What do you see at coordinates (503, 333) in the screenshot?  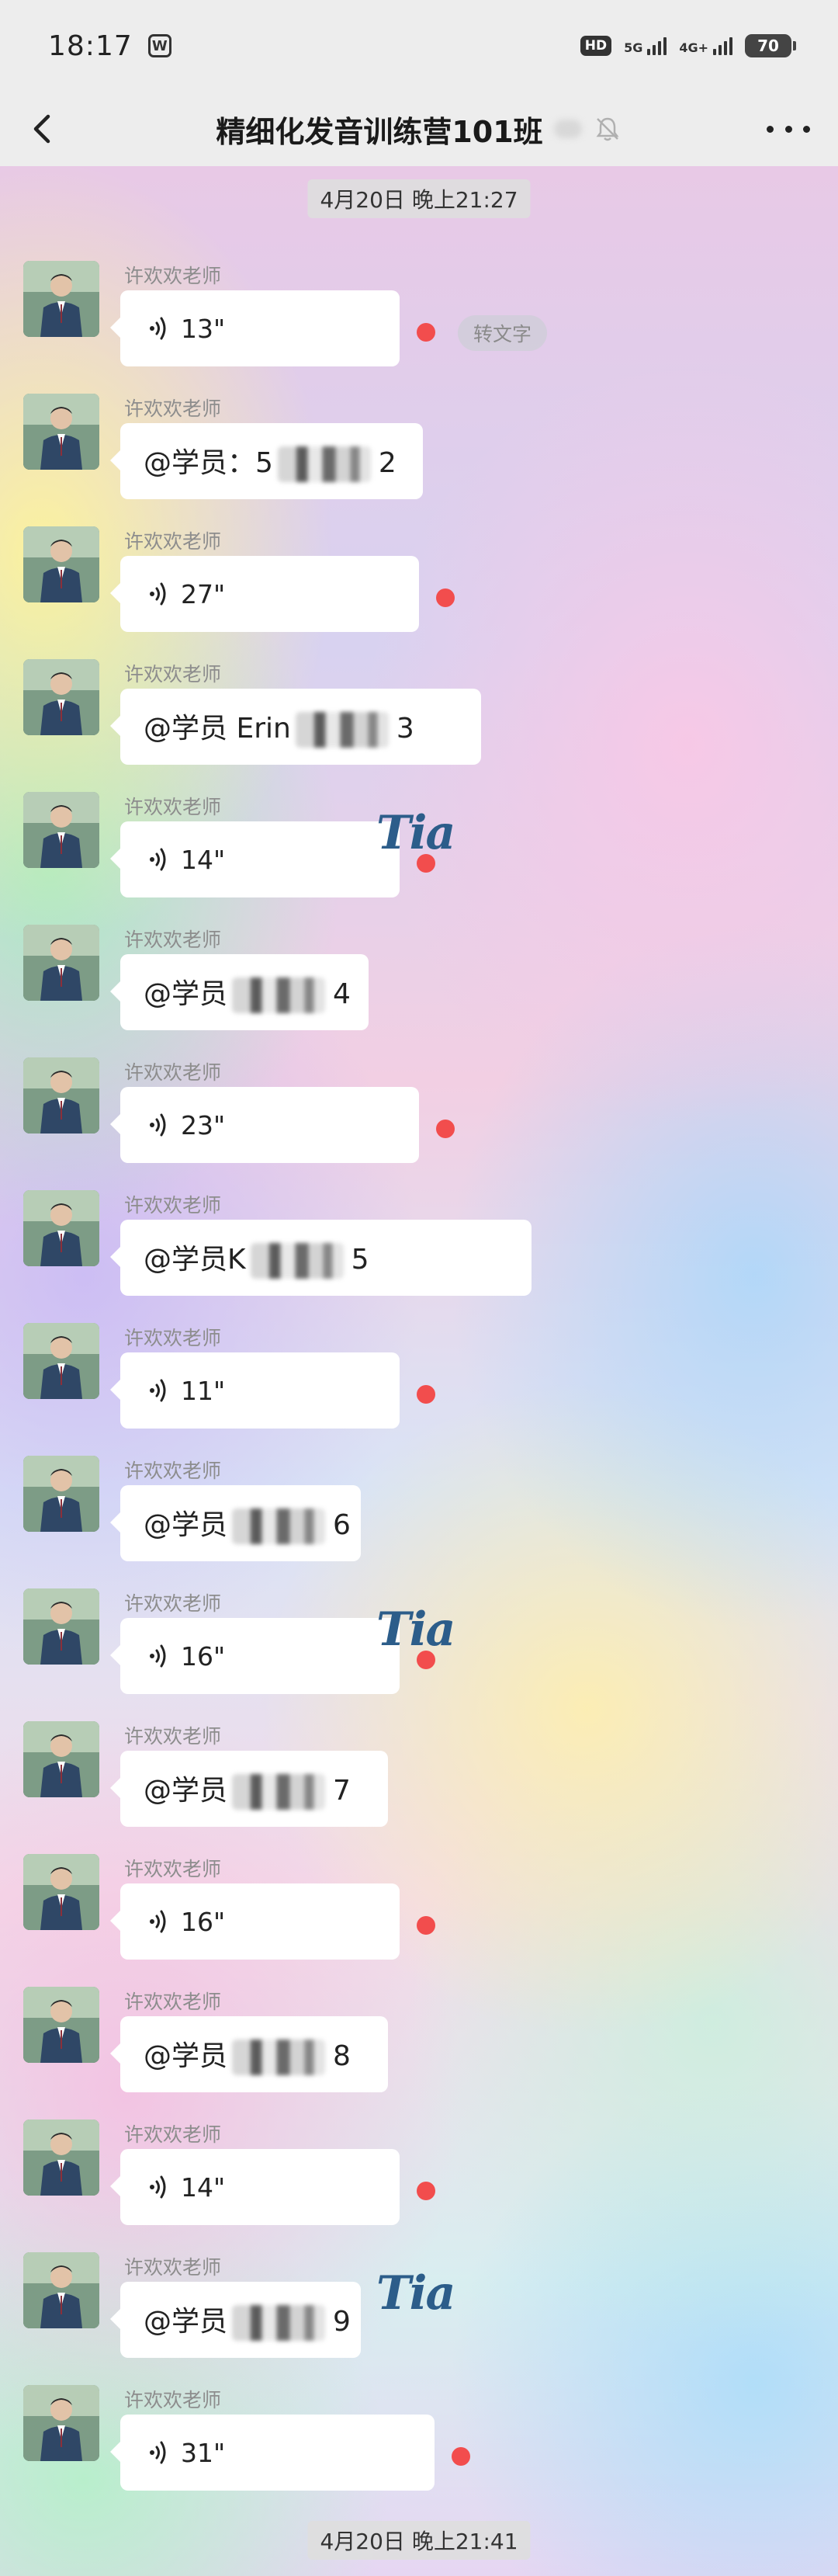 I see `convert-to-text-button: 转文字` at bounding box center [503, 333].